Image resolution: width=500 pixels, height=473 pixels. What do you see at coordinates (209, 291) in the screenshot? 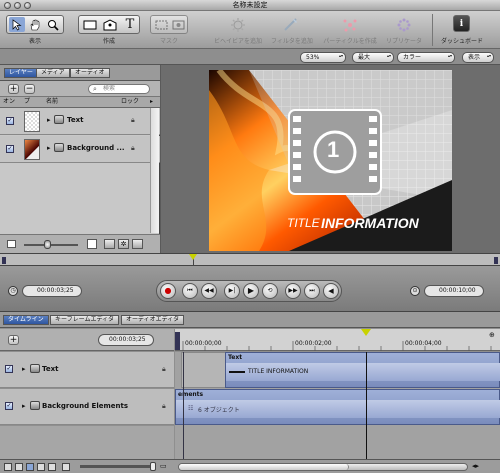
I see `step-backward-button: ◀◀` at bounding box center [209, 291].